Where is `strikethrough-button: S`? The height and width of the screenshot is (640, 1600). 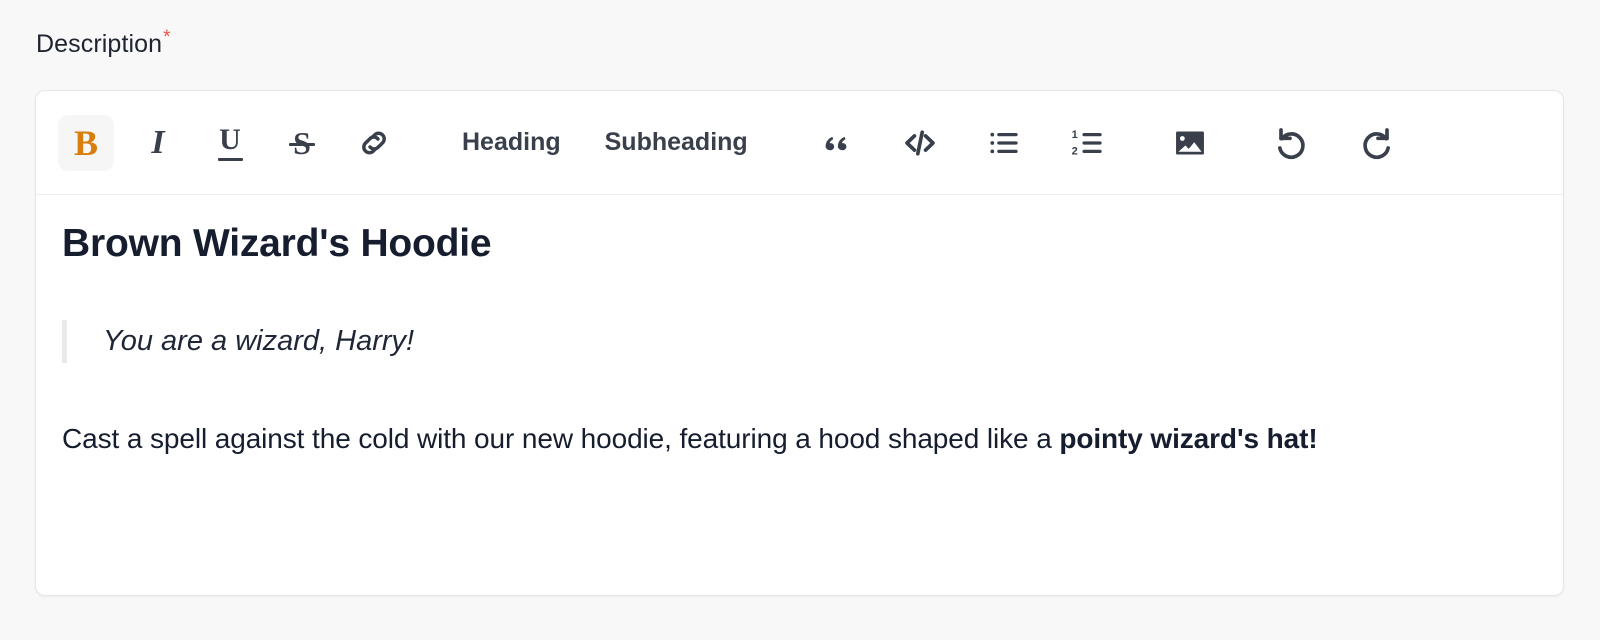 strikethrough-button: S is located at coordinates (302, 143).